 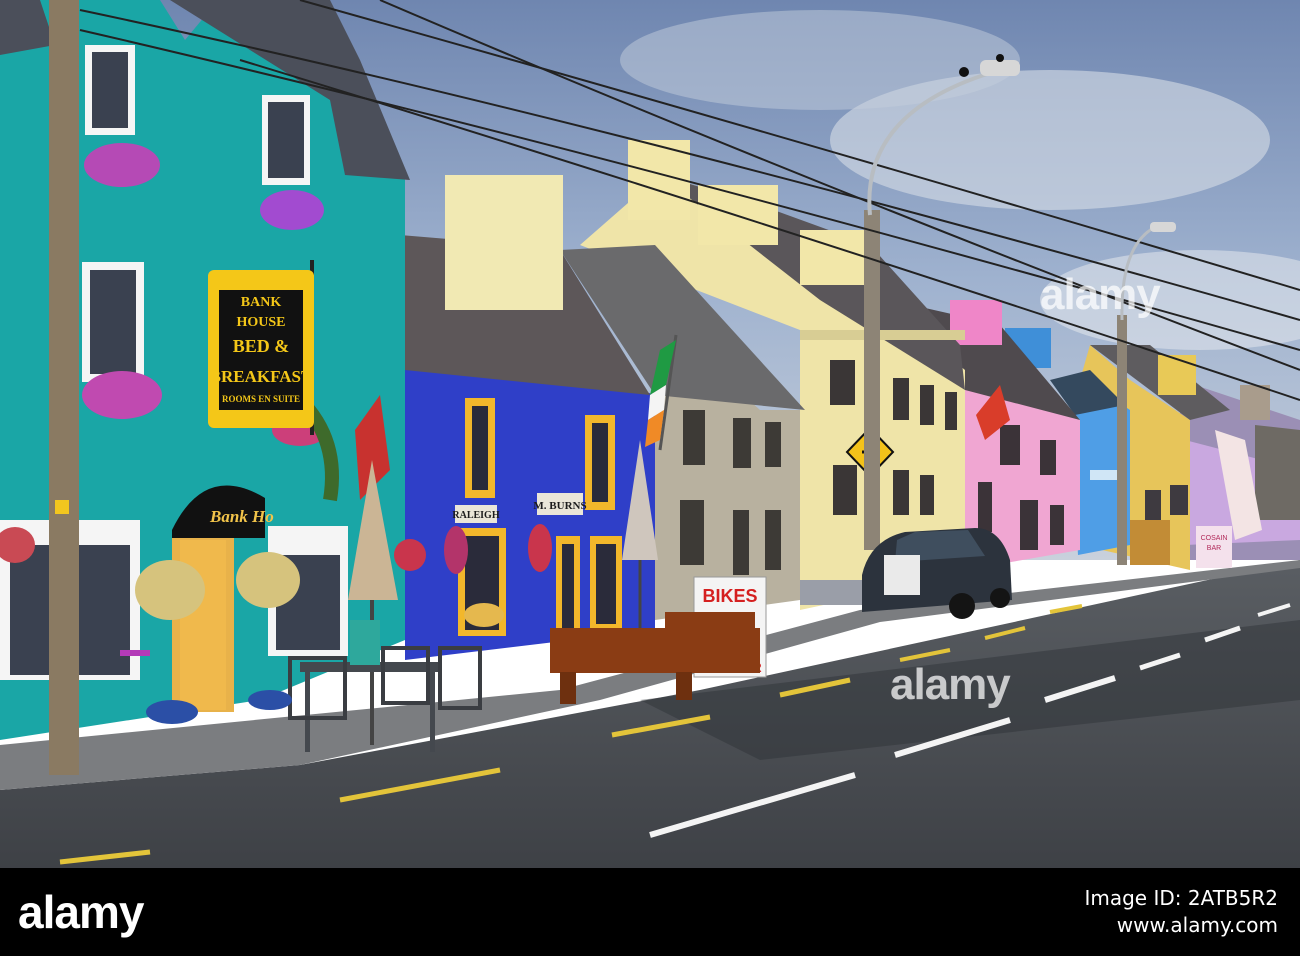 I want to click on bank-house-sign-line4: BREAKFAST, so click(x=261, y=376).